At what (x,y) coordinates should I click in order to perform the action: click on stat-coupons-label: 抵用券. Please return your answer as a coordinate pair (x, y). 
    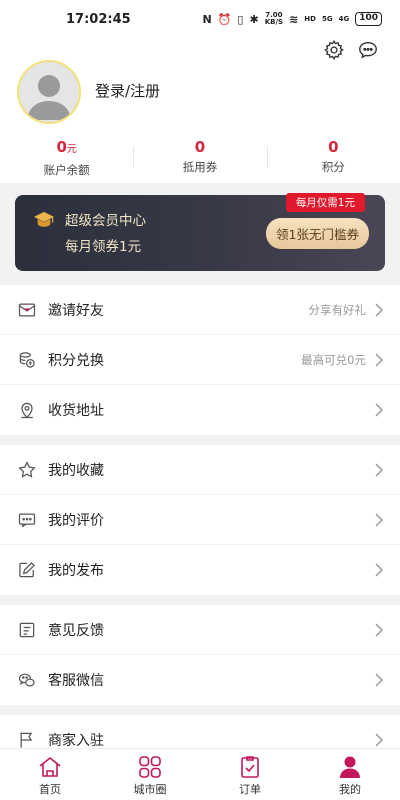
    Looking at the image, I should click on (200, 167).